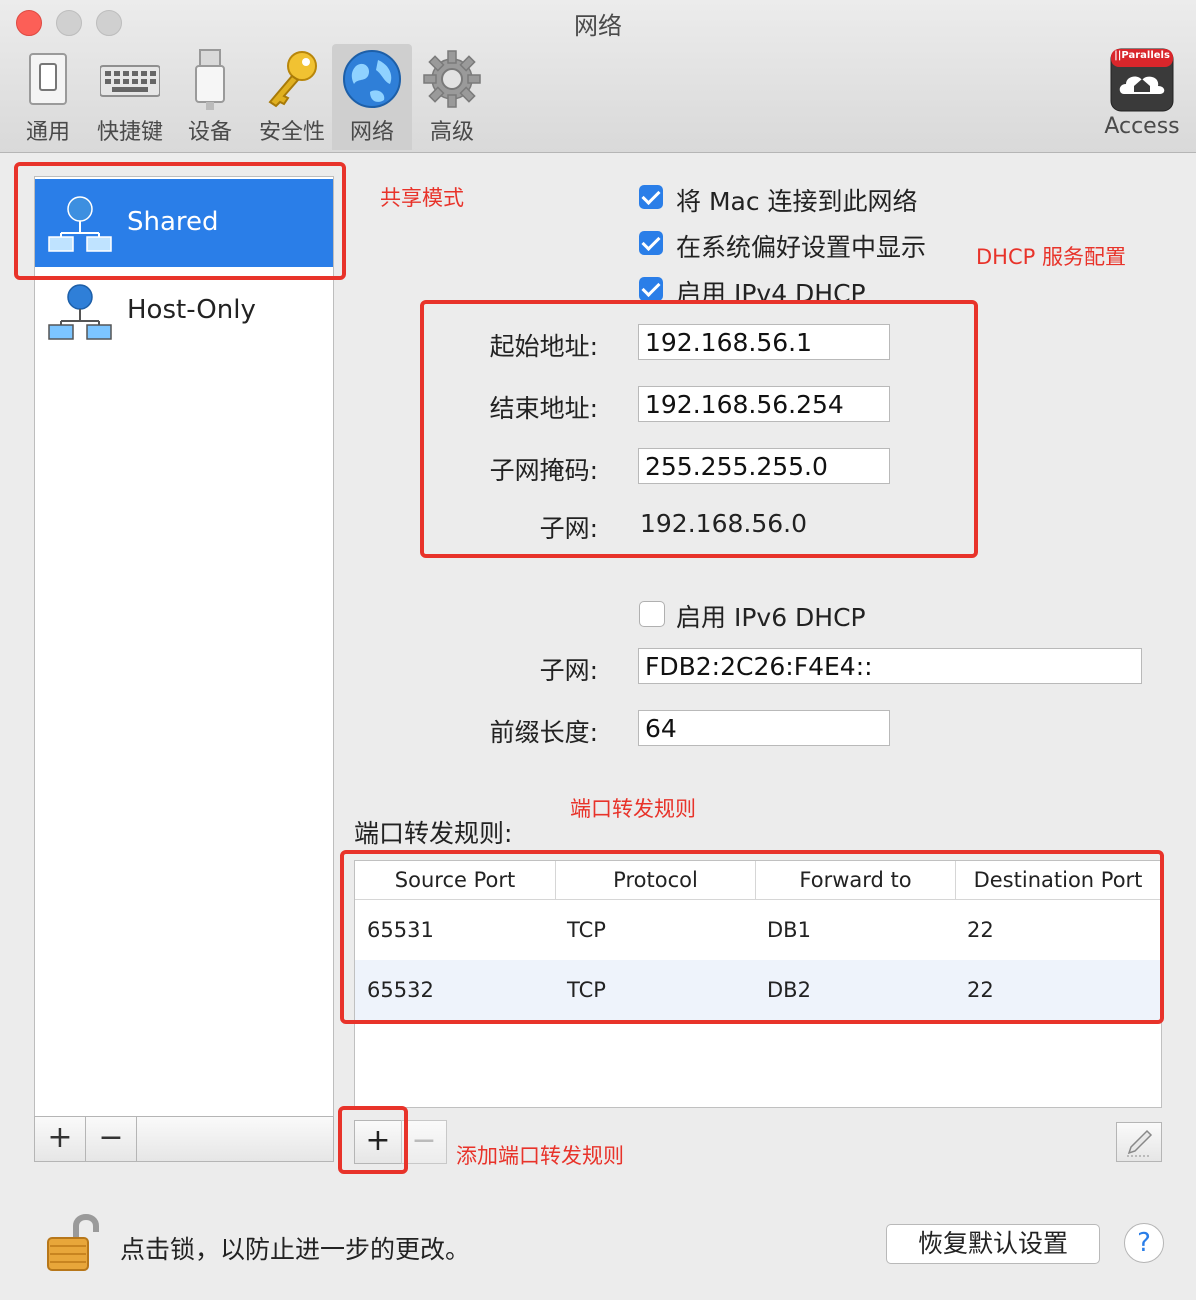 This screenshot has width=1196, height=1300. What do you see at coordinates (111, 1139) in the screenshot?
I see `remove-network-button: −` at bounding box center [111, 1139].